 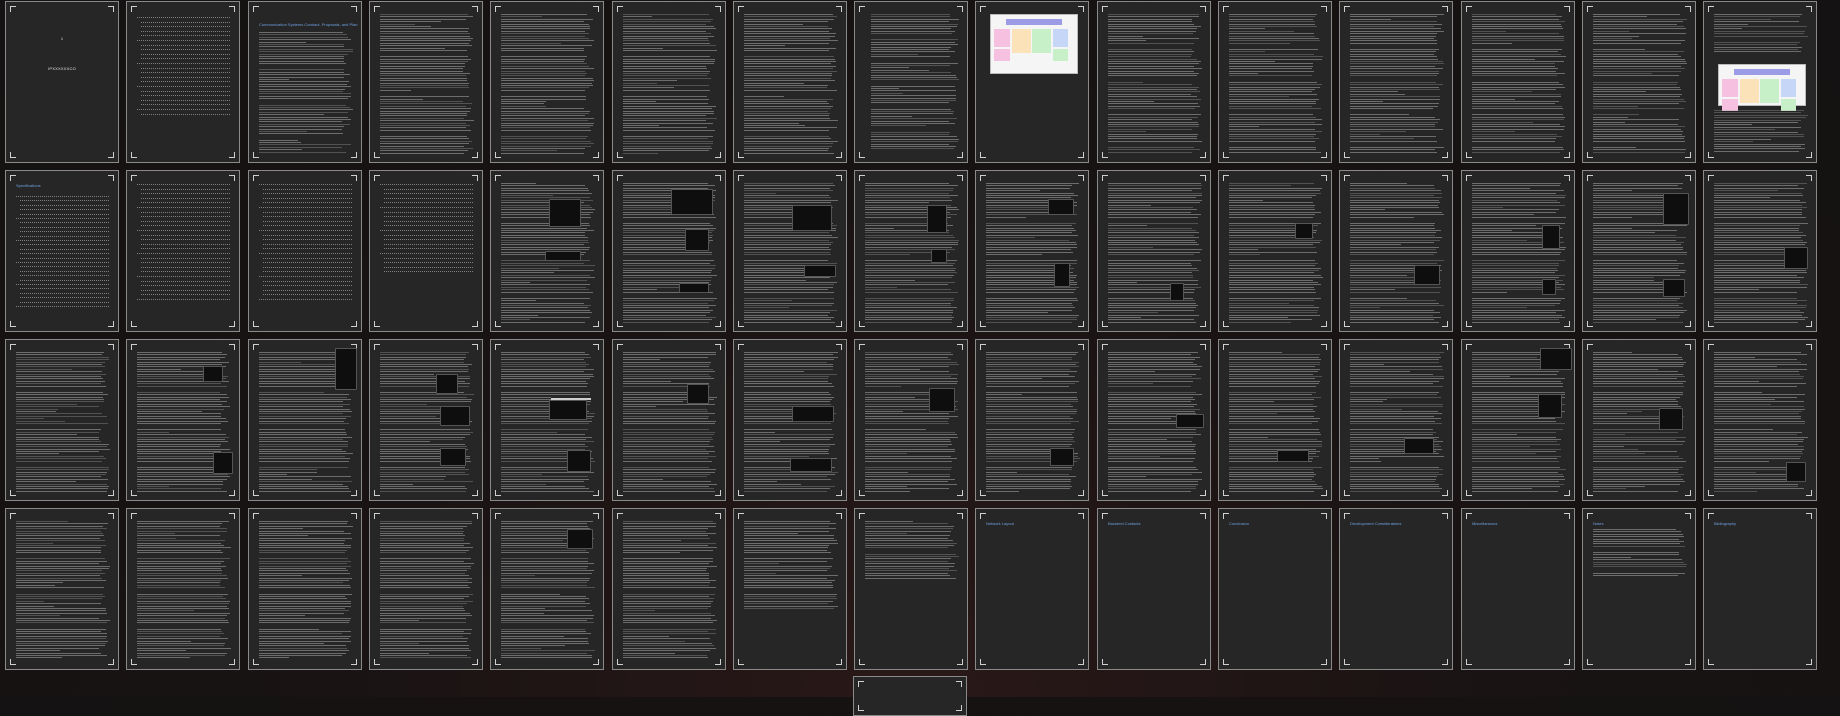 I want to click on document-page: Specifications, so click(x=62, y=251).